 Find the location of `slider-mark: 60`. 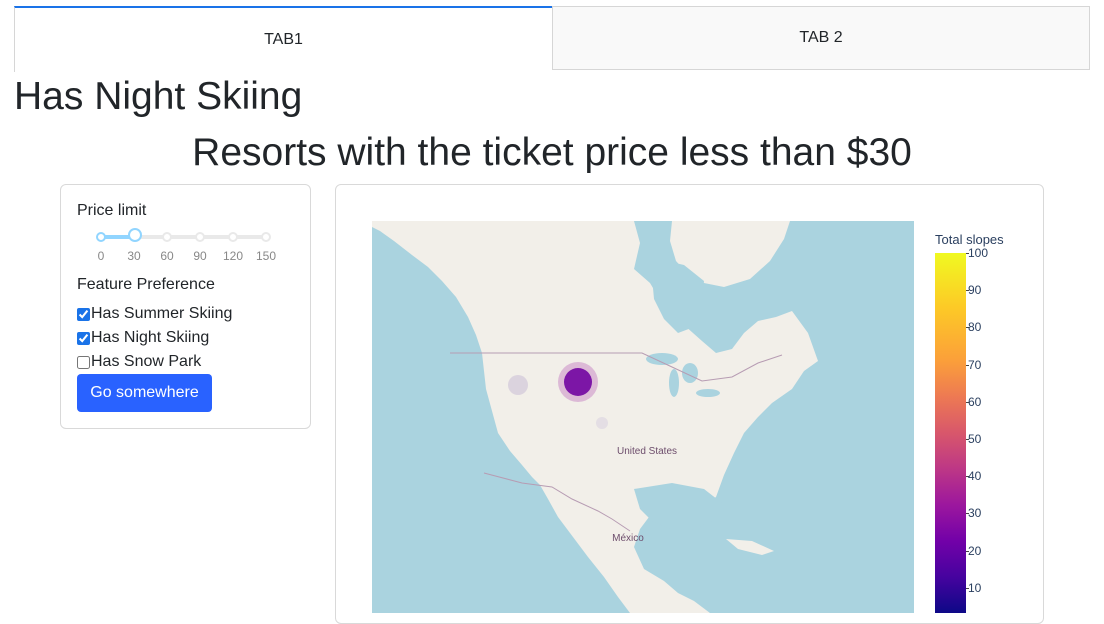

slider-mark: 60 is located at coordinates (167, 256).